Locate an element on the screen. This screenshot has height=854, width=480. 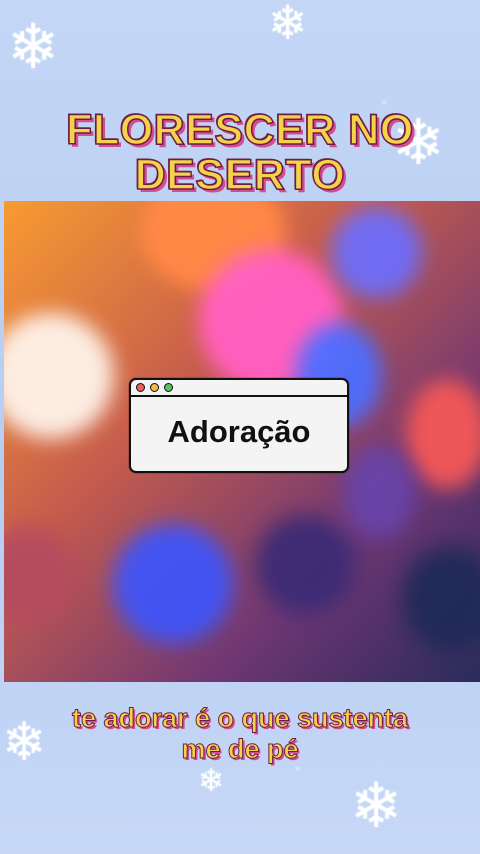
page-title: FLORESCER NO DESERTO is located at coordinates (240, 152).